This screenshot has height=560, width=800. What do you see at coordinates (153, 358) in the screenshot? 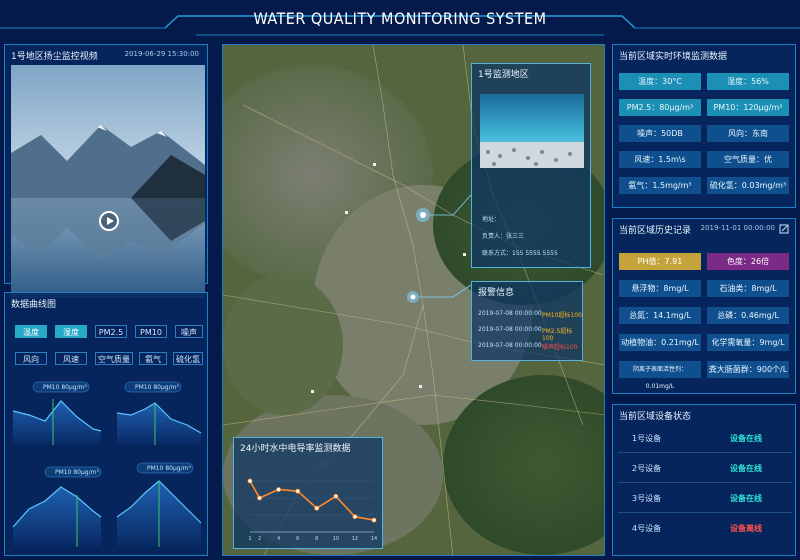
I see `tag-ammonia: 氨气` at bounding box center [153, 358].